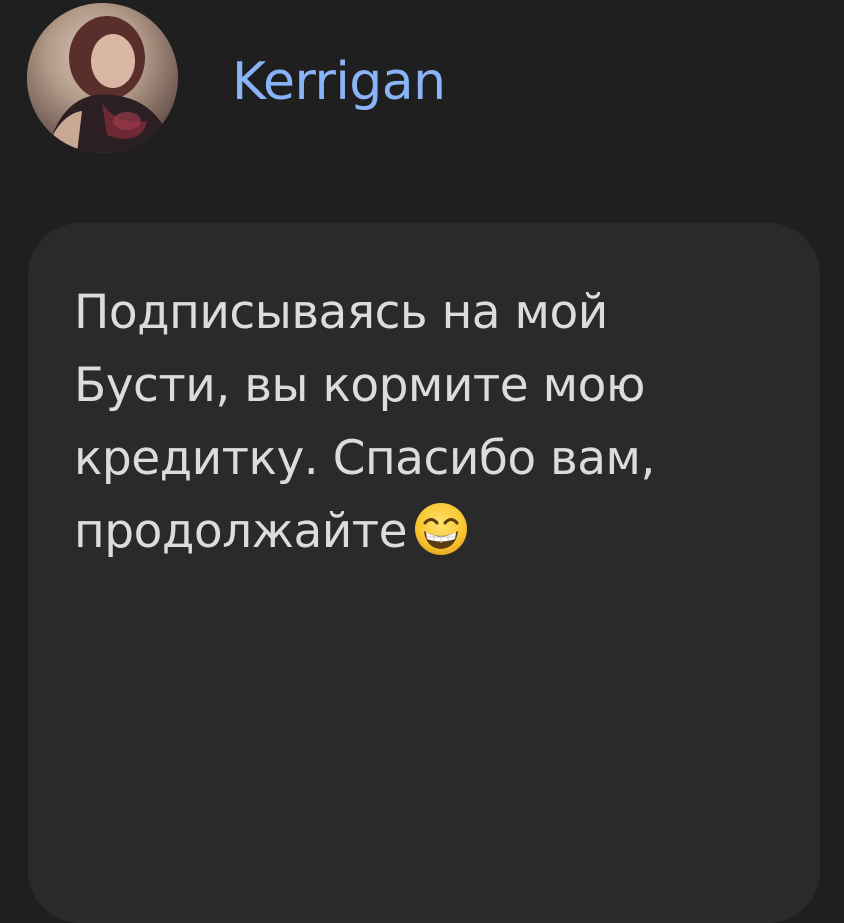  I want to click on avatar-photo-icon, so click(102, 78).